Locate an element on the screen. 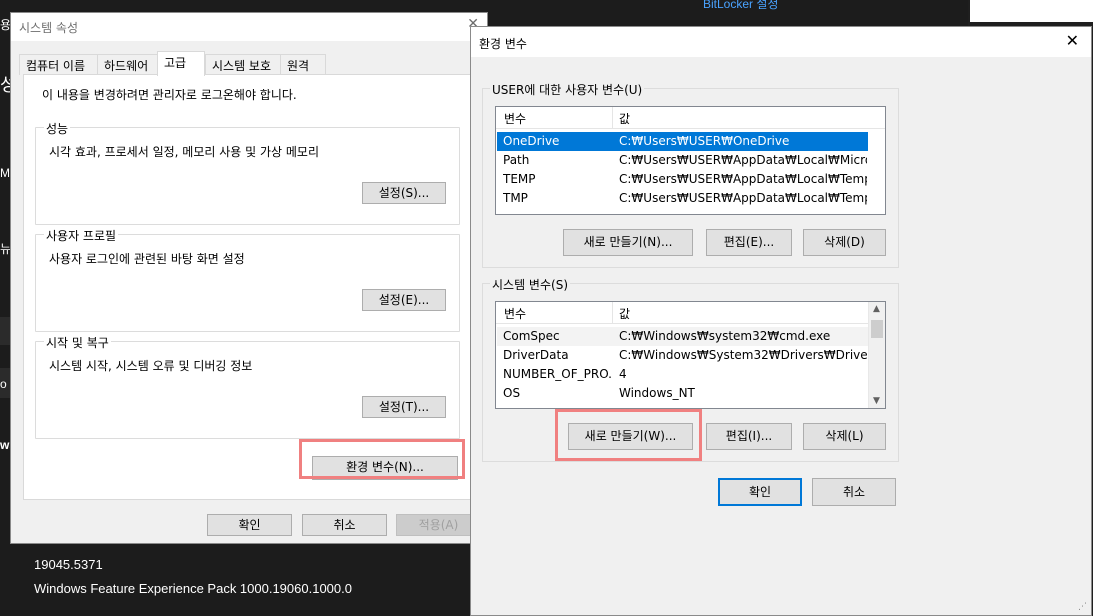 This screenshot has width=1093, height=616. variable-value: 4 is located at coordinates (623, 374).